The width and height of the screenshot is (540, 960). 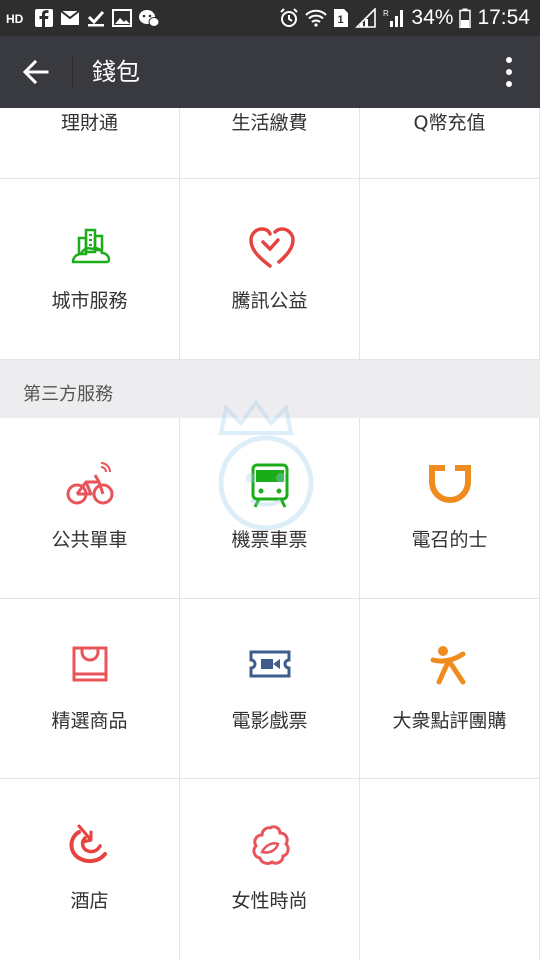 I want to click on tile-label: 電召的士, so click(x=449, y=540).